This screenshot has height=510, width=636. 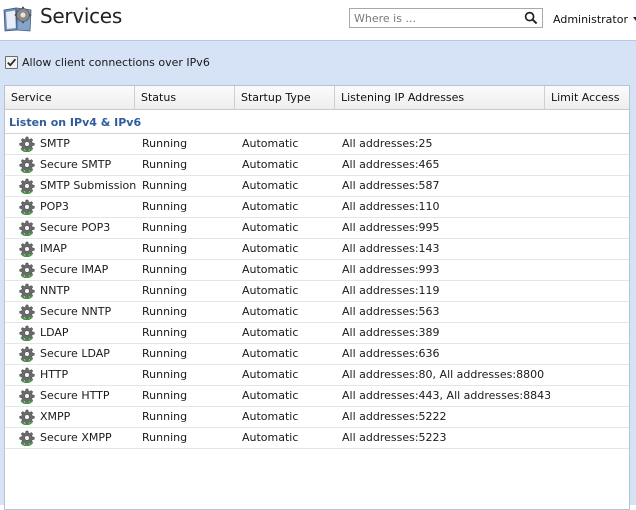 What do you see at coordinates (317, 249) in the screenshot?
I see `table-row: IMAP Running Automatic All addresses:143` at bounding box center [317, 249].